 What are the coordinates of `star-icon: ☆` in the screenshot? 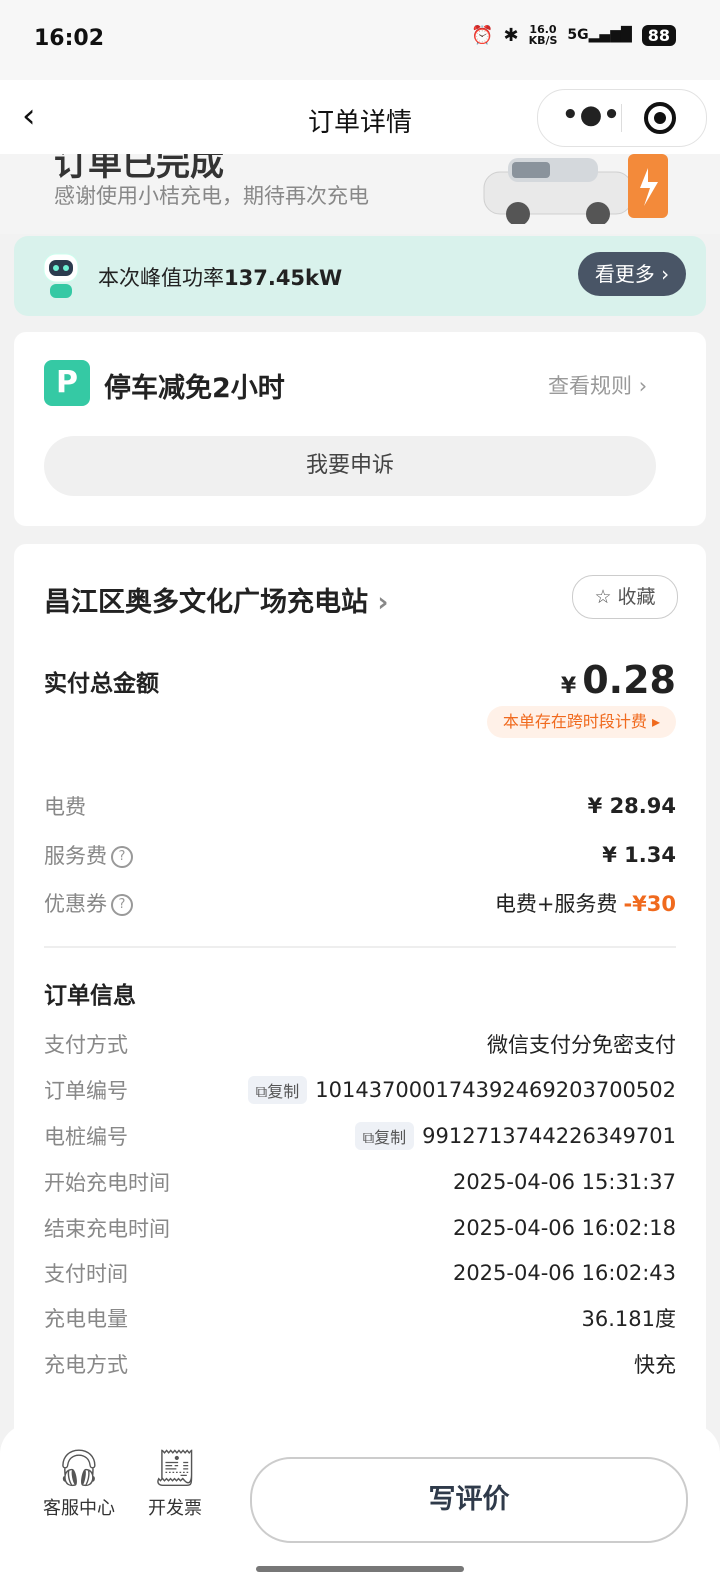 It's located at (603, 597).